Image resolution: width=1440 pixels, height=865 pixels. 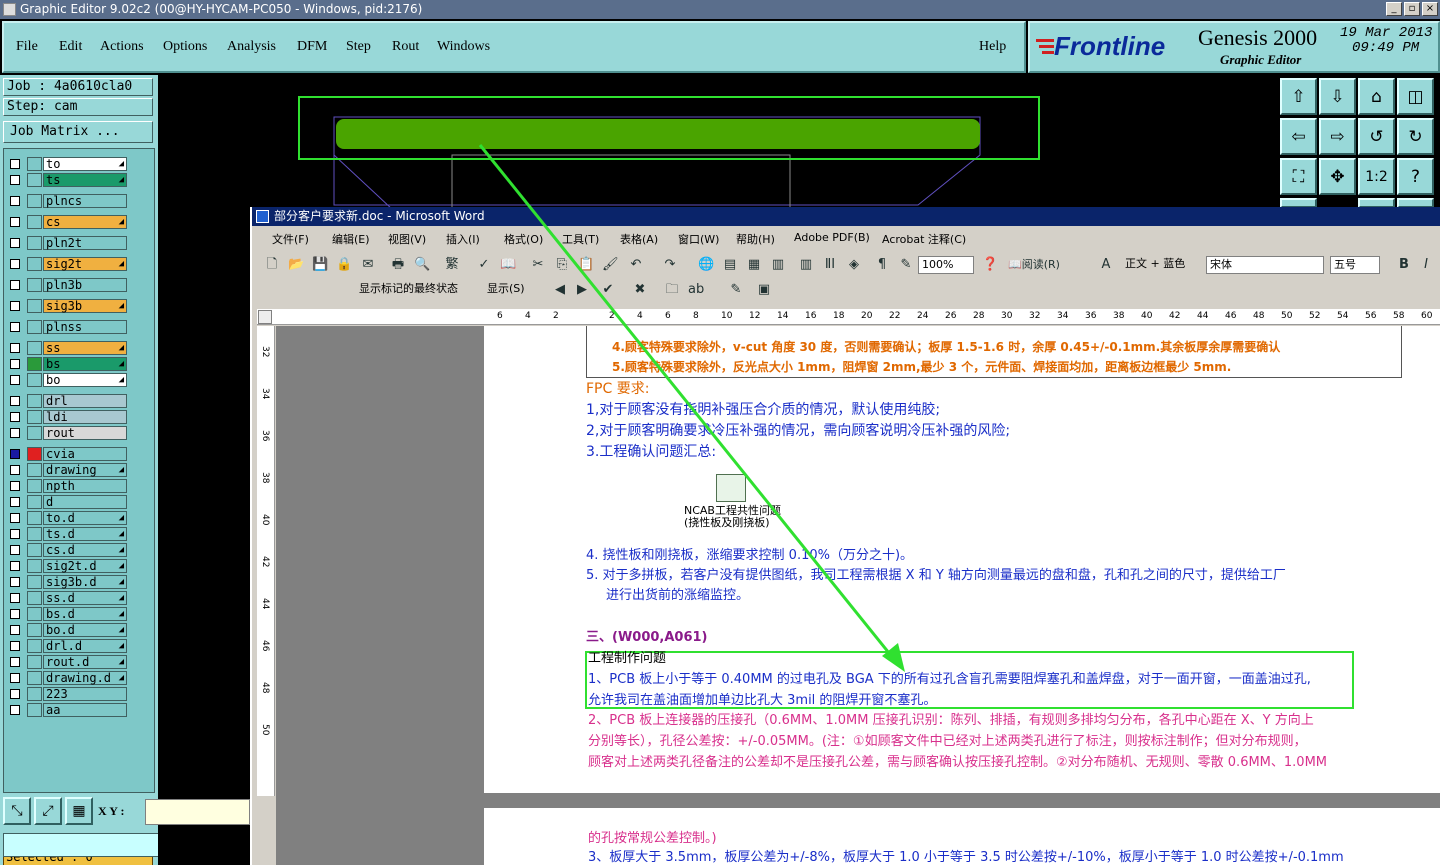 I want to click on layer-name: ts.d ◢, so click(x=85, y=534).